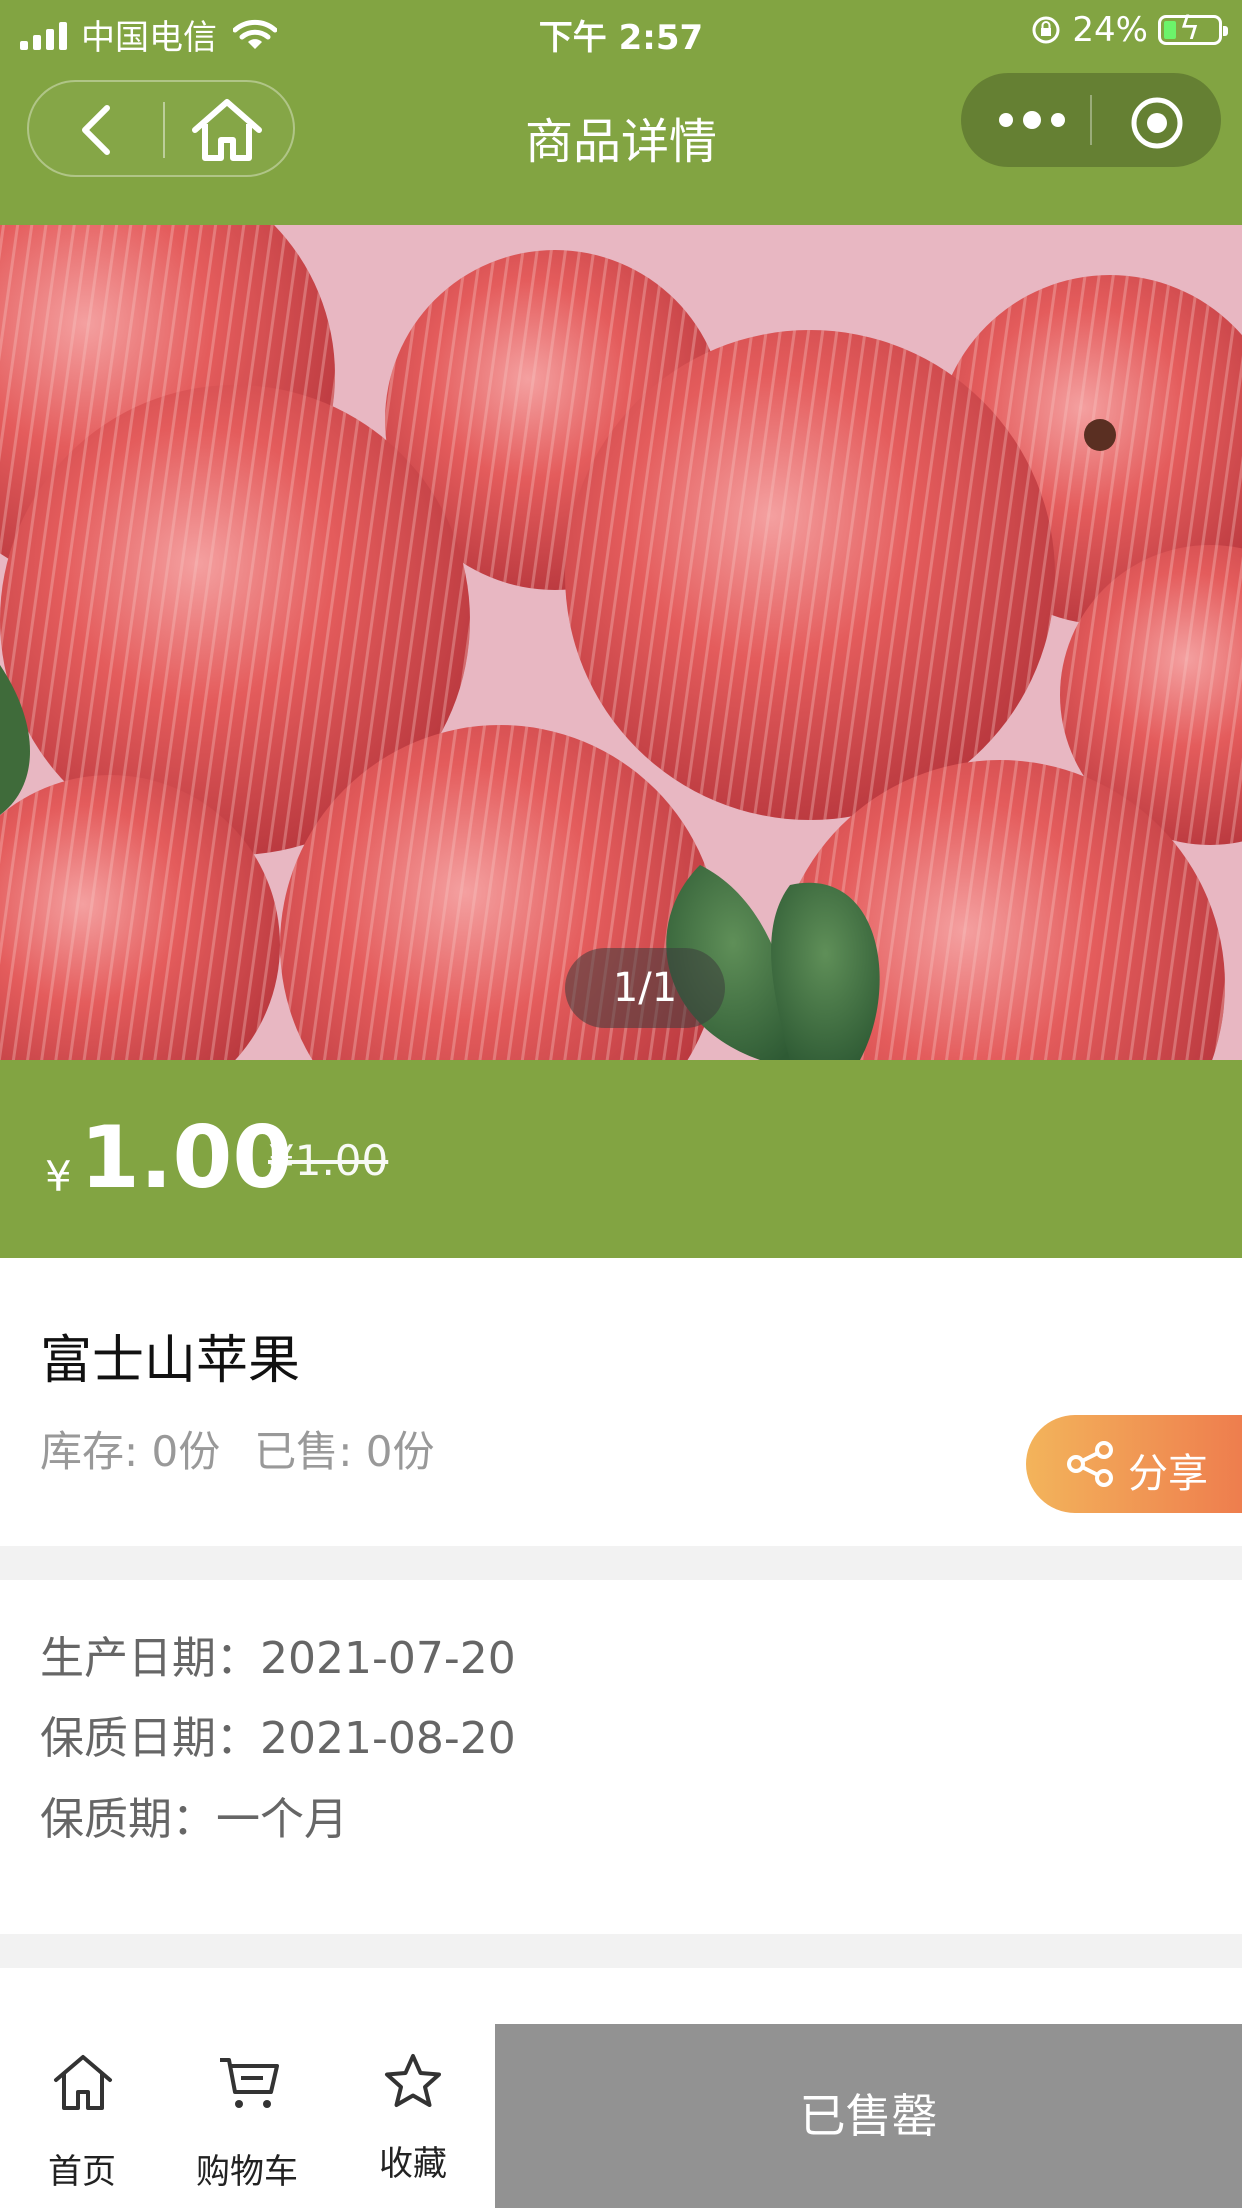 This screenshot has height=2208, width=1242. I want to click on price-bar: ¥ 1.00 ¥1.00, so click(621, 1159).